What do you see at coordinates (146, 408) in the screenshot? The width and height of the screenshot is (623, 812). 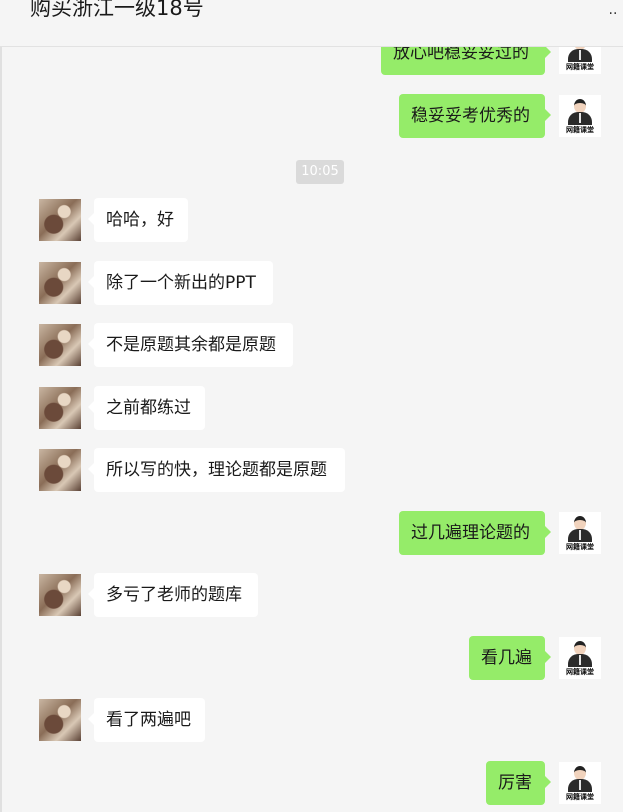 I see `message-bubble: 之前都练过` at bounding box center [146, 408].